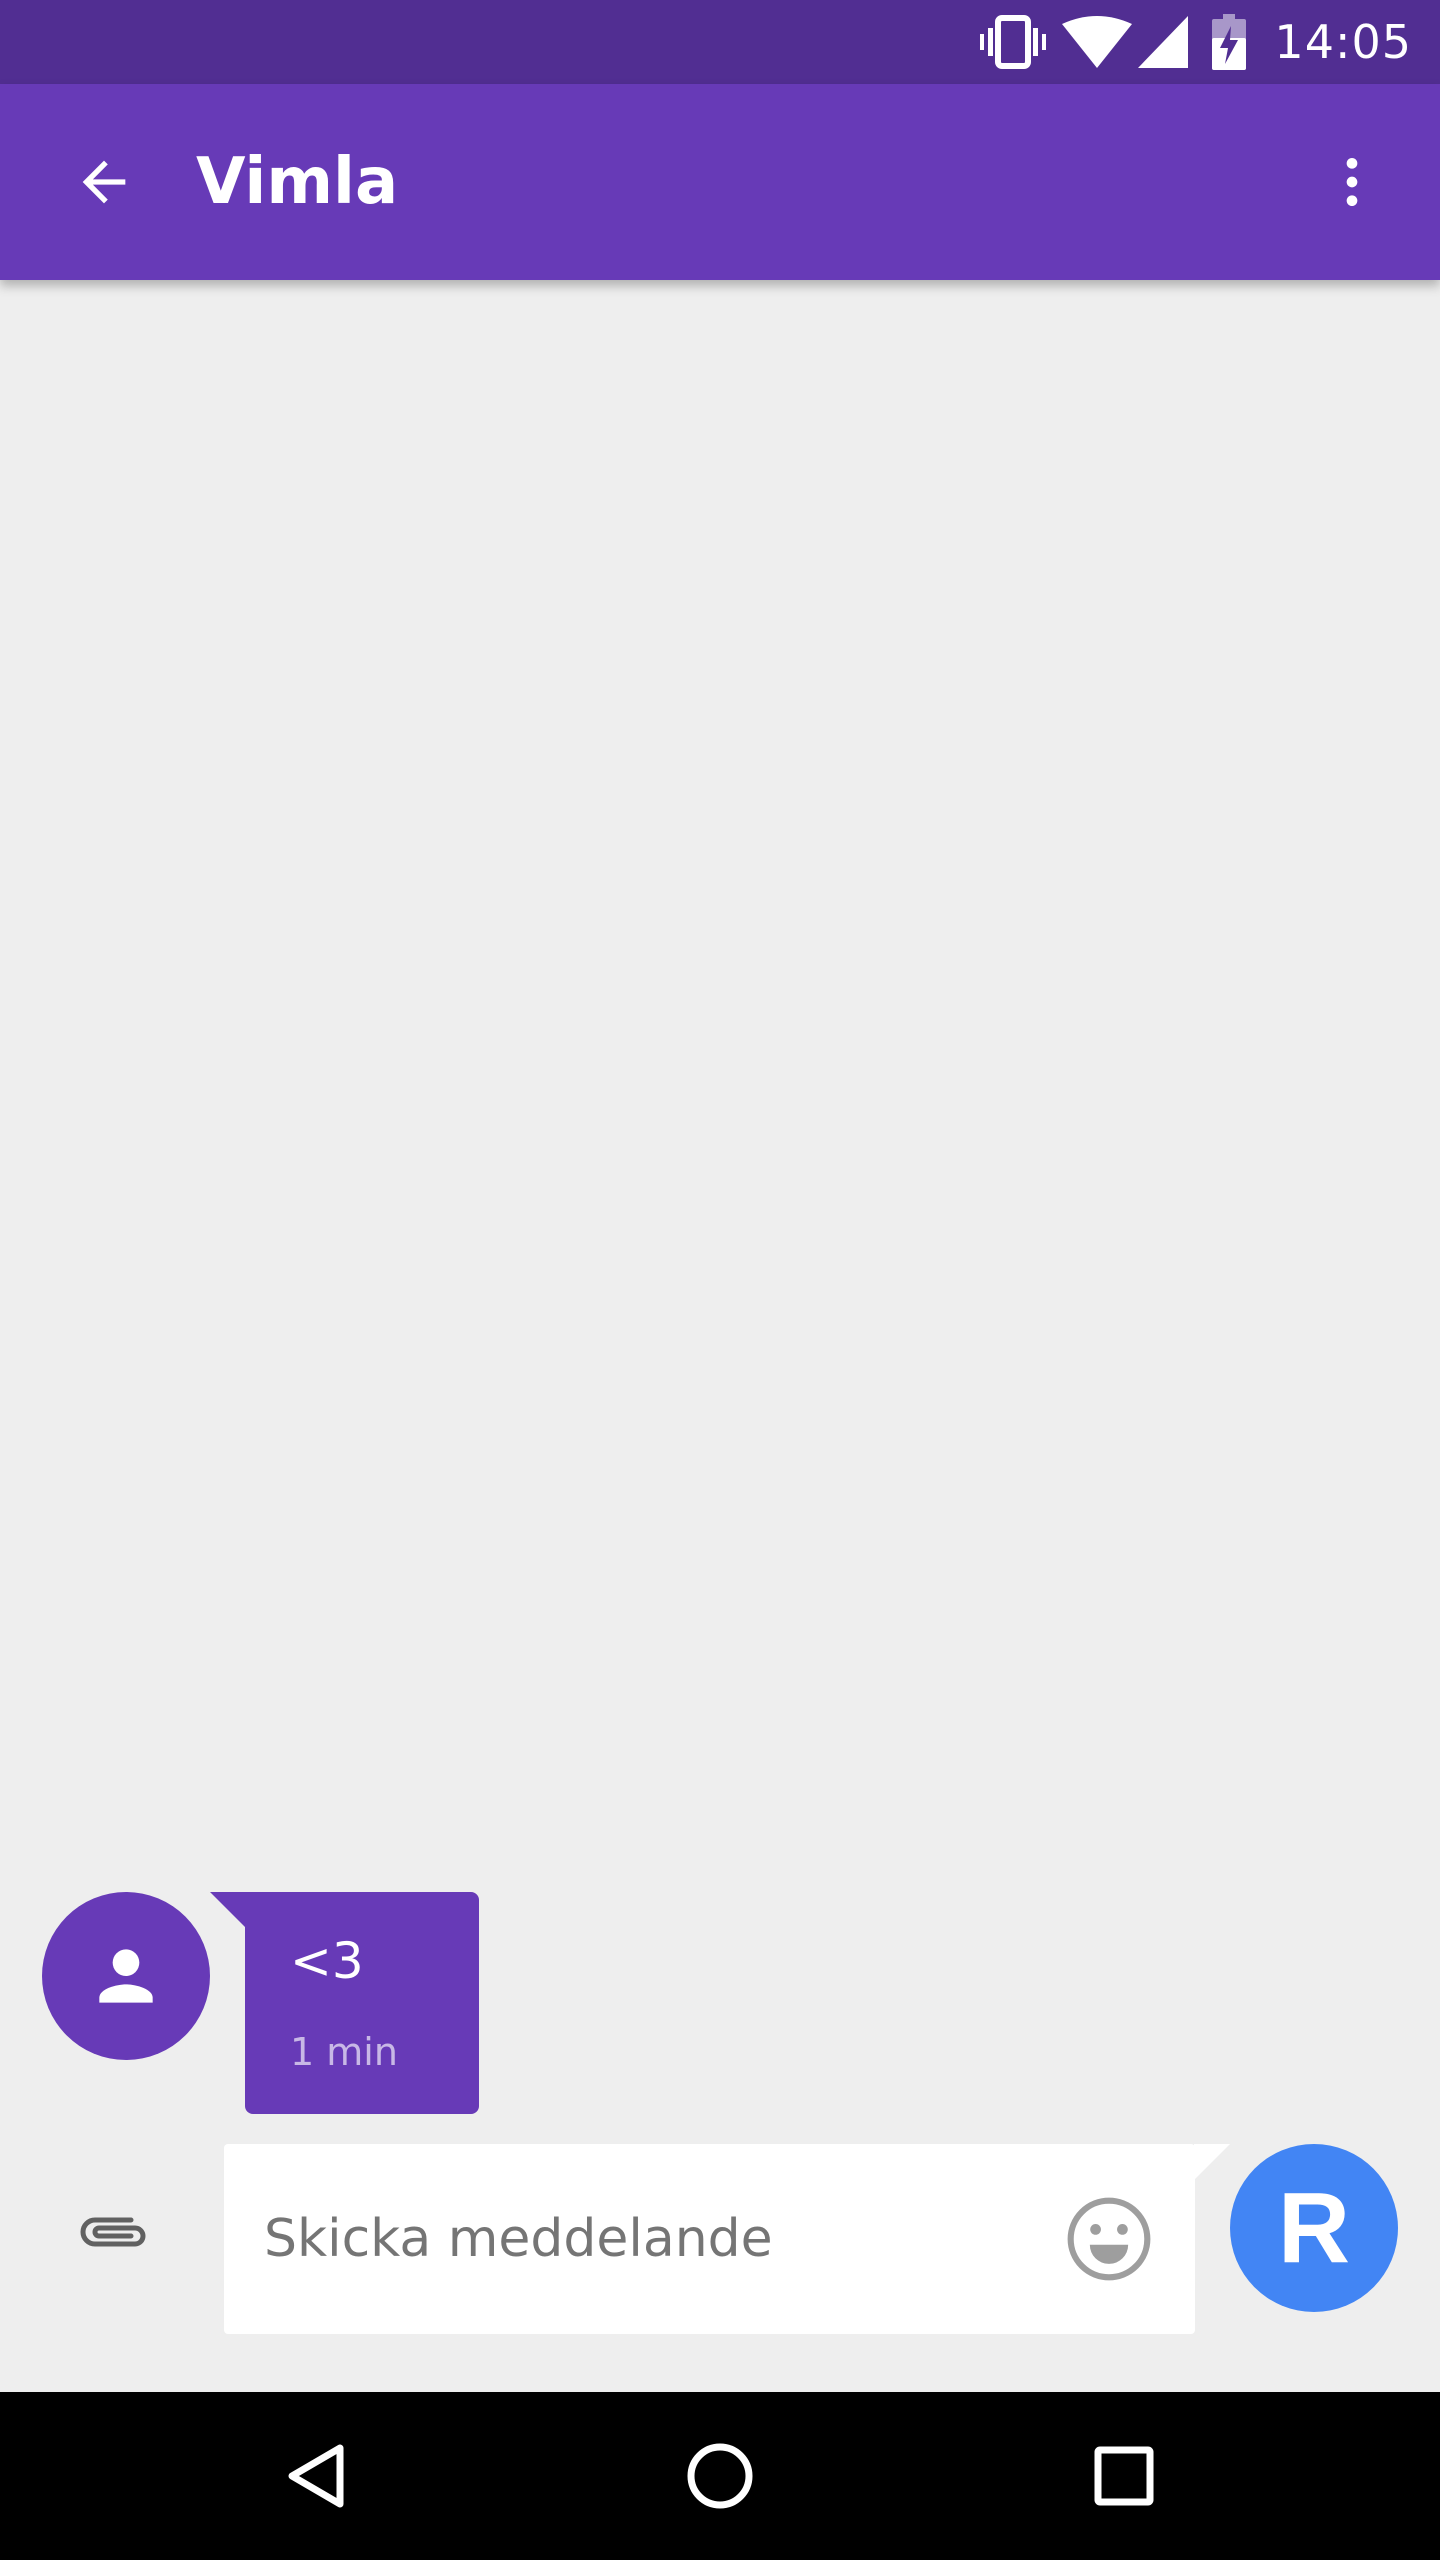 The image size is (1440, 2560). I want to click on nav-back-icon, so click(316, 2476).